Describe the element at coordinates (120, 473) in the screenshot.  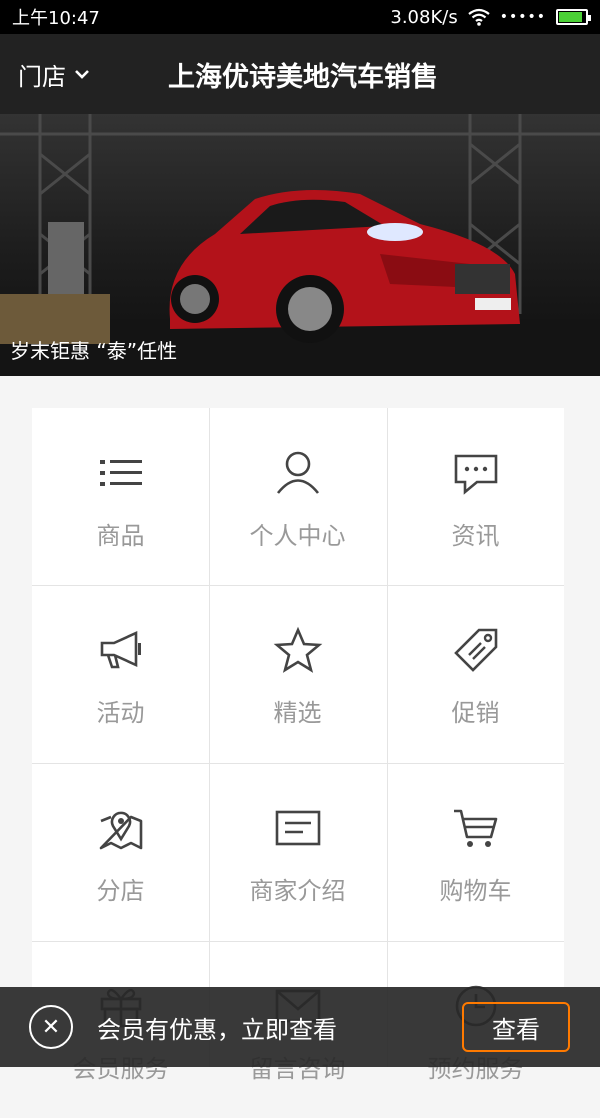
I see `list-icon` at that location.